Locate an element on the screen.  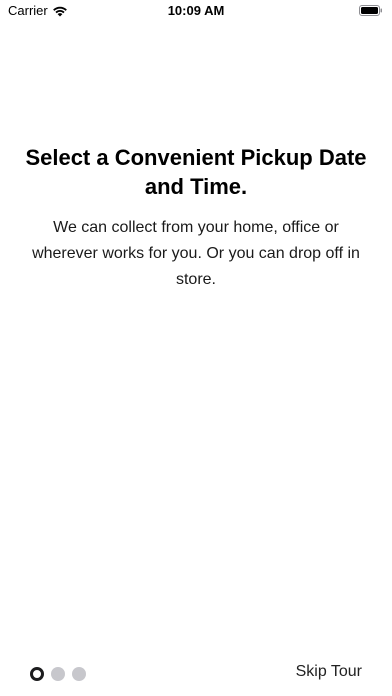
status-bar: Carrier 10:09 AM is located at coordinates (196, 11).